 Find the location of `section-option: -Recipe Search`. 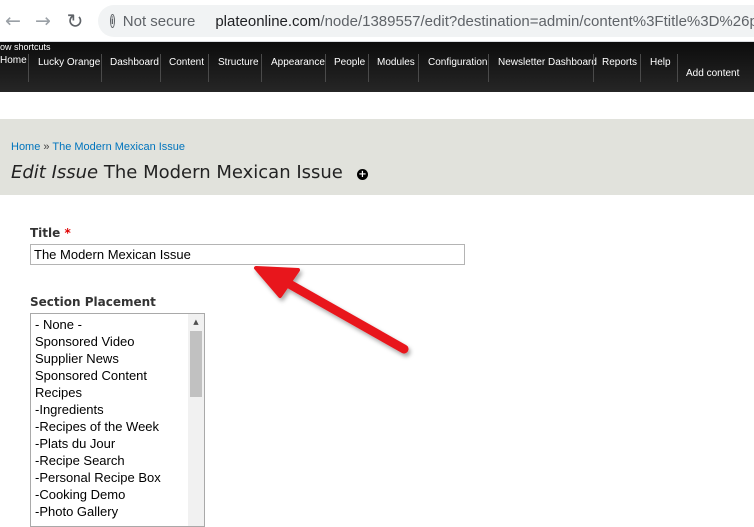

section-option: -Recipe Search is located at coordinates (119, 460).